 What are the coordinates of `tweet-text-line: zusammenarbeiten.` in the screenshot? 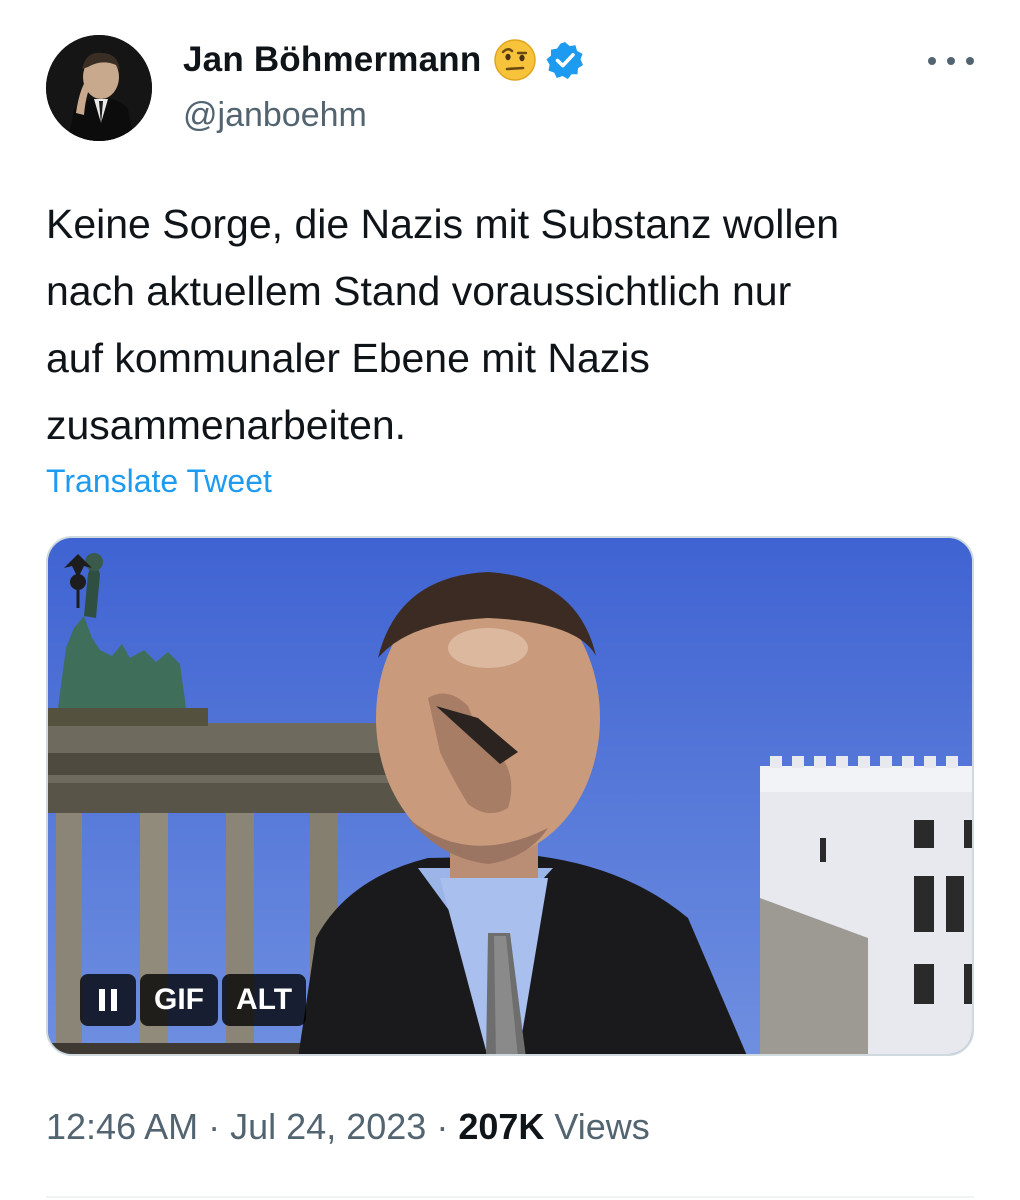 It's located at (226, 425).